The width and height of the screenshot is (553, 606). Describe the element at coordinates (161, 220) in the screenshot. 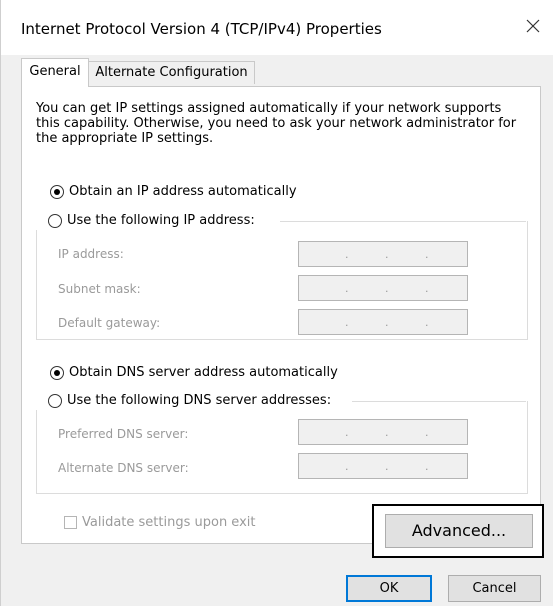

I see `ip-manual-label: Use the following IP address:` at that location.